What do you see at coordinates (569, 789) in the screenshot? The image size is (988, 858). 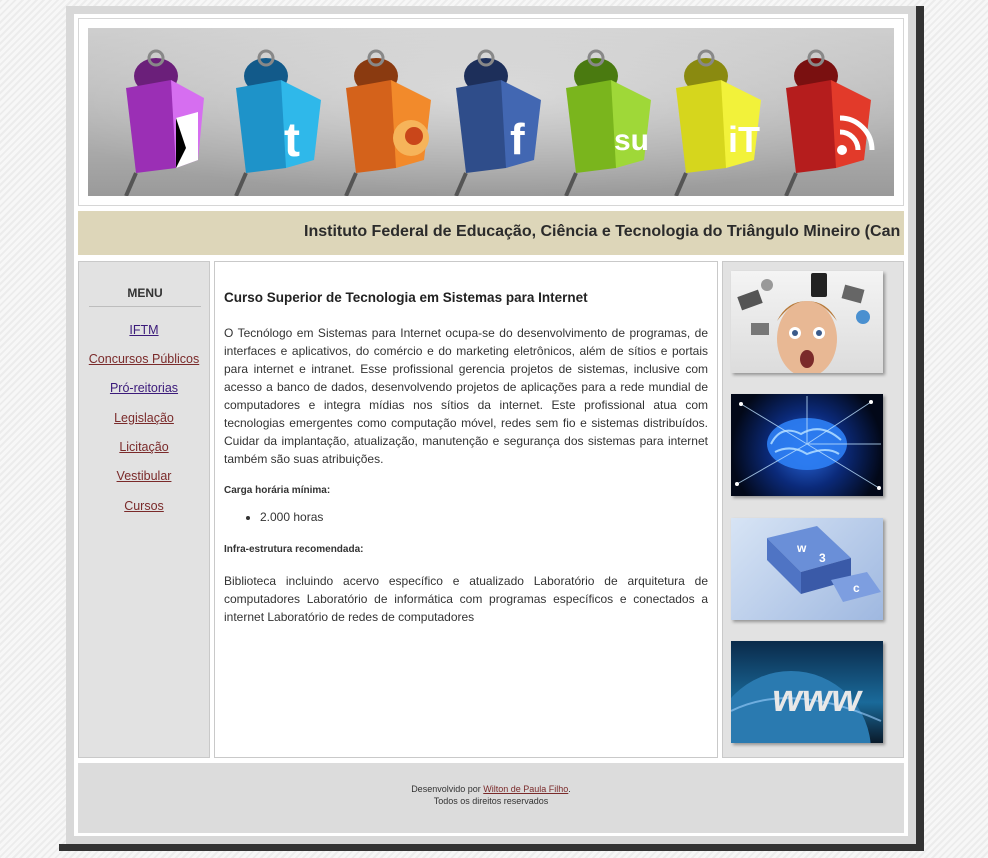 I see `footer-period: .` at bounding box center [569, 789].